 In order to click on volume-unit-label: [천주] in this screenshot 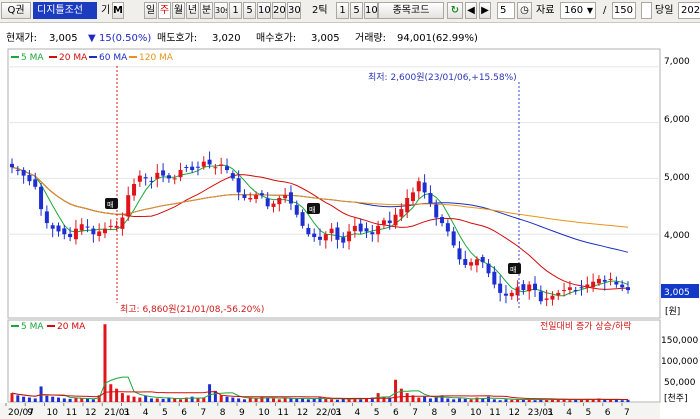, I will do `click(676, 398)`.